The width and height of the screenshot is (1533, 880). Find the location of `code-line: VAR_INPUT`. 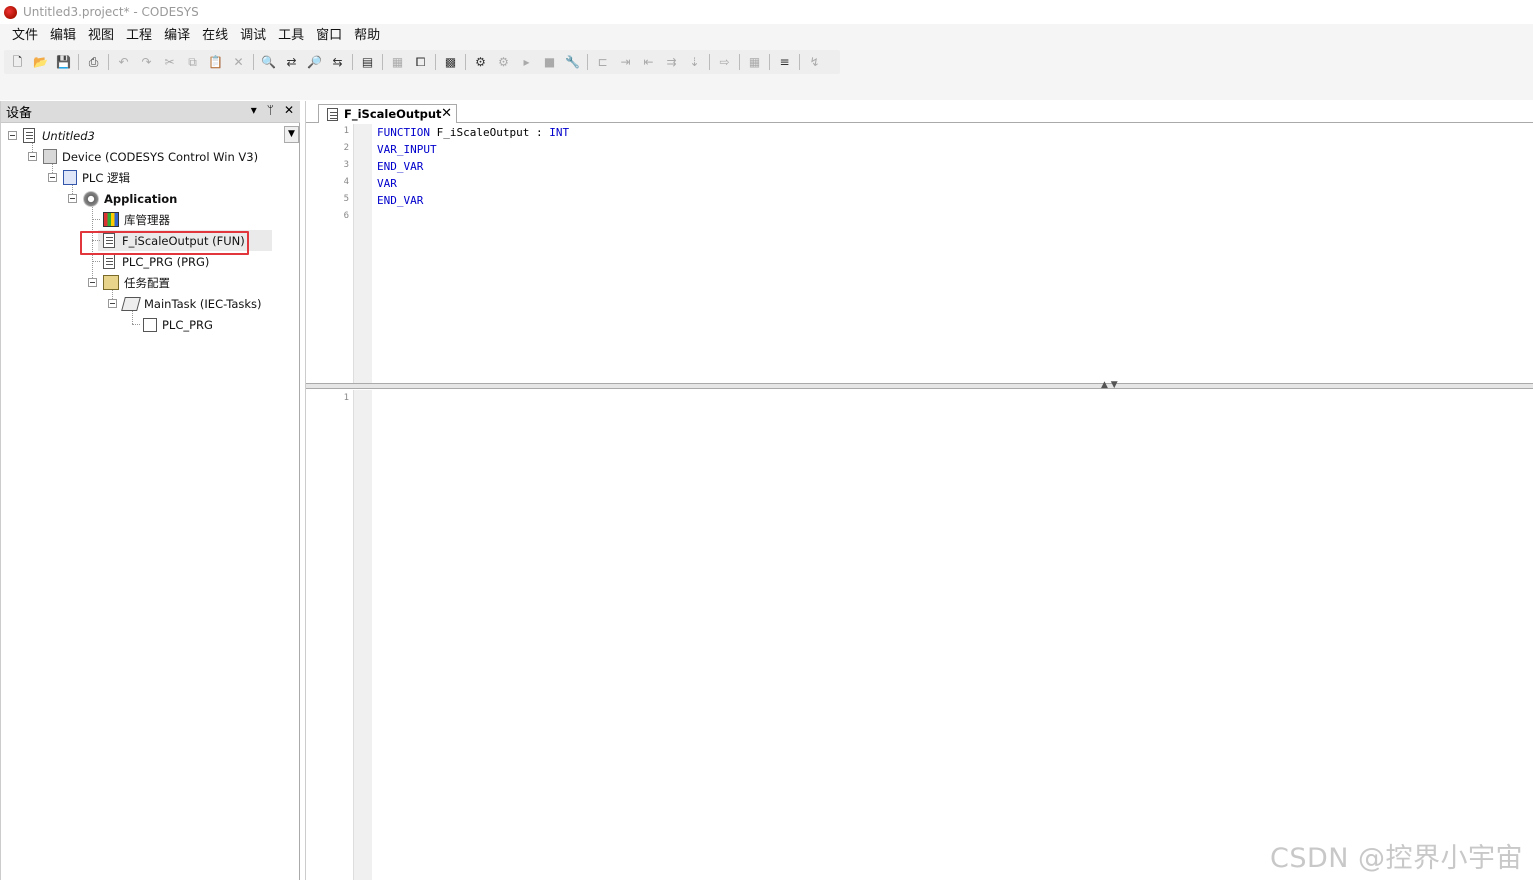

code-line: VAR_INPUT is located at coordinates (407, 149).